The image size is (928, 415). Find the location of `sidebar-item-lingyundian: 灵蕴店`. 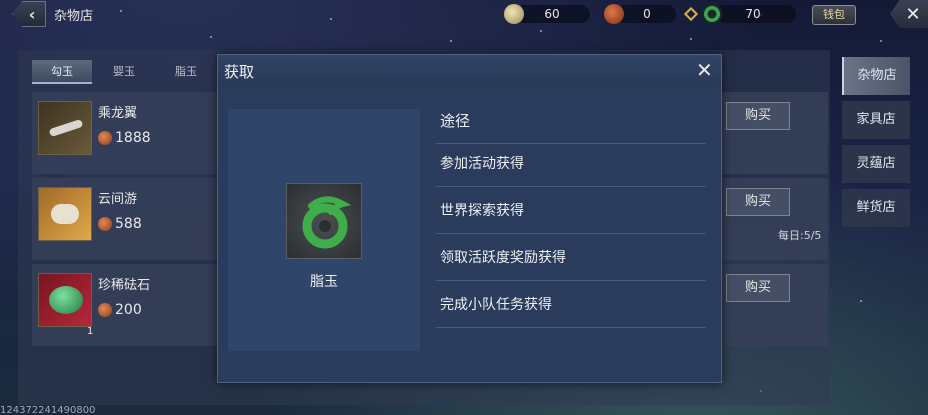

sidebar-item-lingyundian: 灵蕴店 is located at coordinates (876, 164).